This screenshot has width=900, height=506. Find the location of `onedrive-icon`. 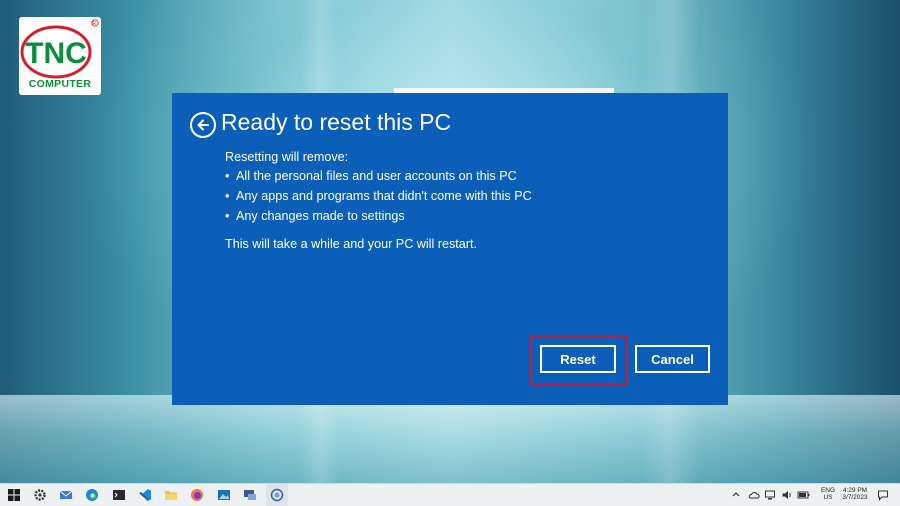

onedrive-icon is located at coordinates (754, 495).